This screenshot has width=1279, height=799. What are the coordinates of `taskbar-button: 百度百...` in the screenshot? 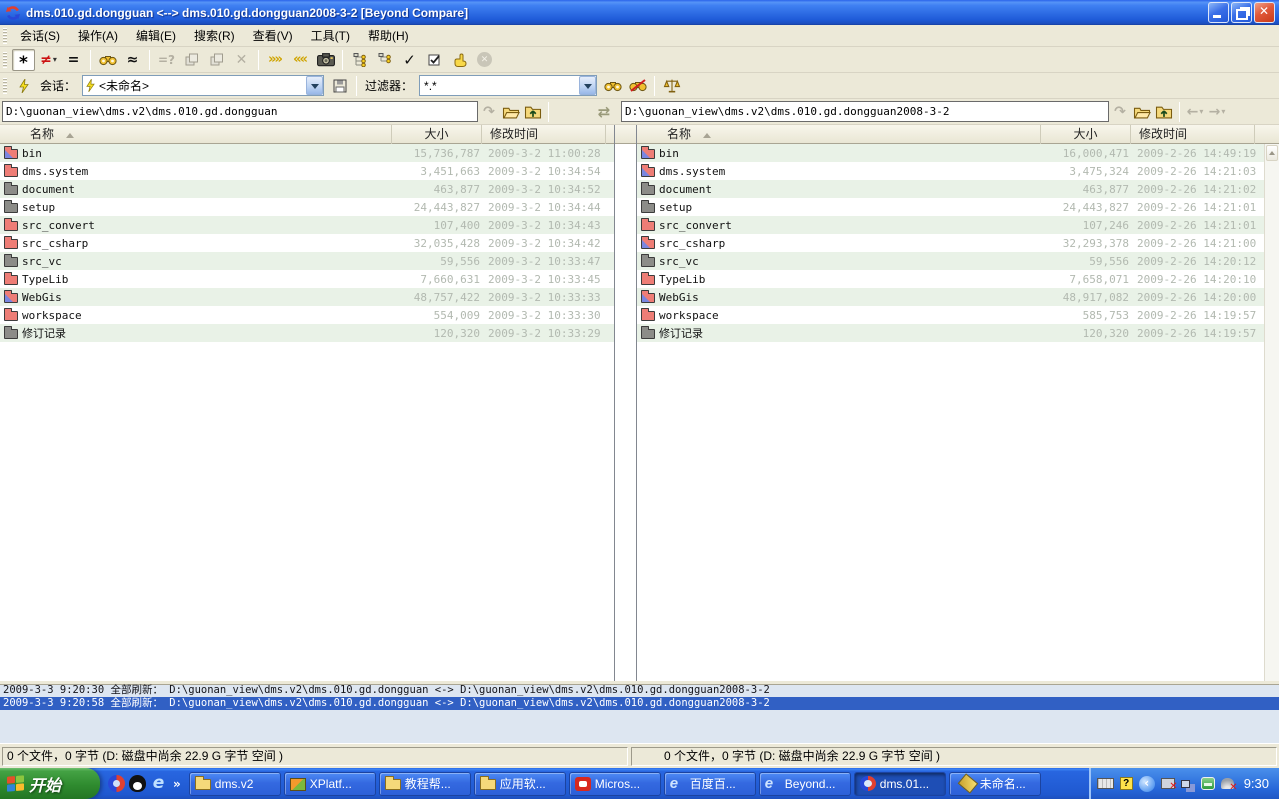 It's located at (709, 783).